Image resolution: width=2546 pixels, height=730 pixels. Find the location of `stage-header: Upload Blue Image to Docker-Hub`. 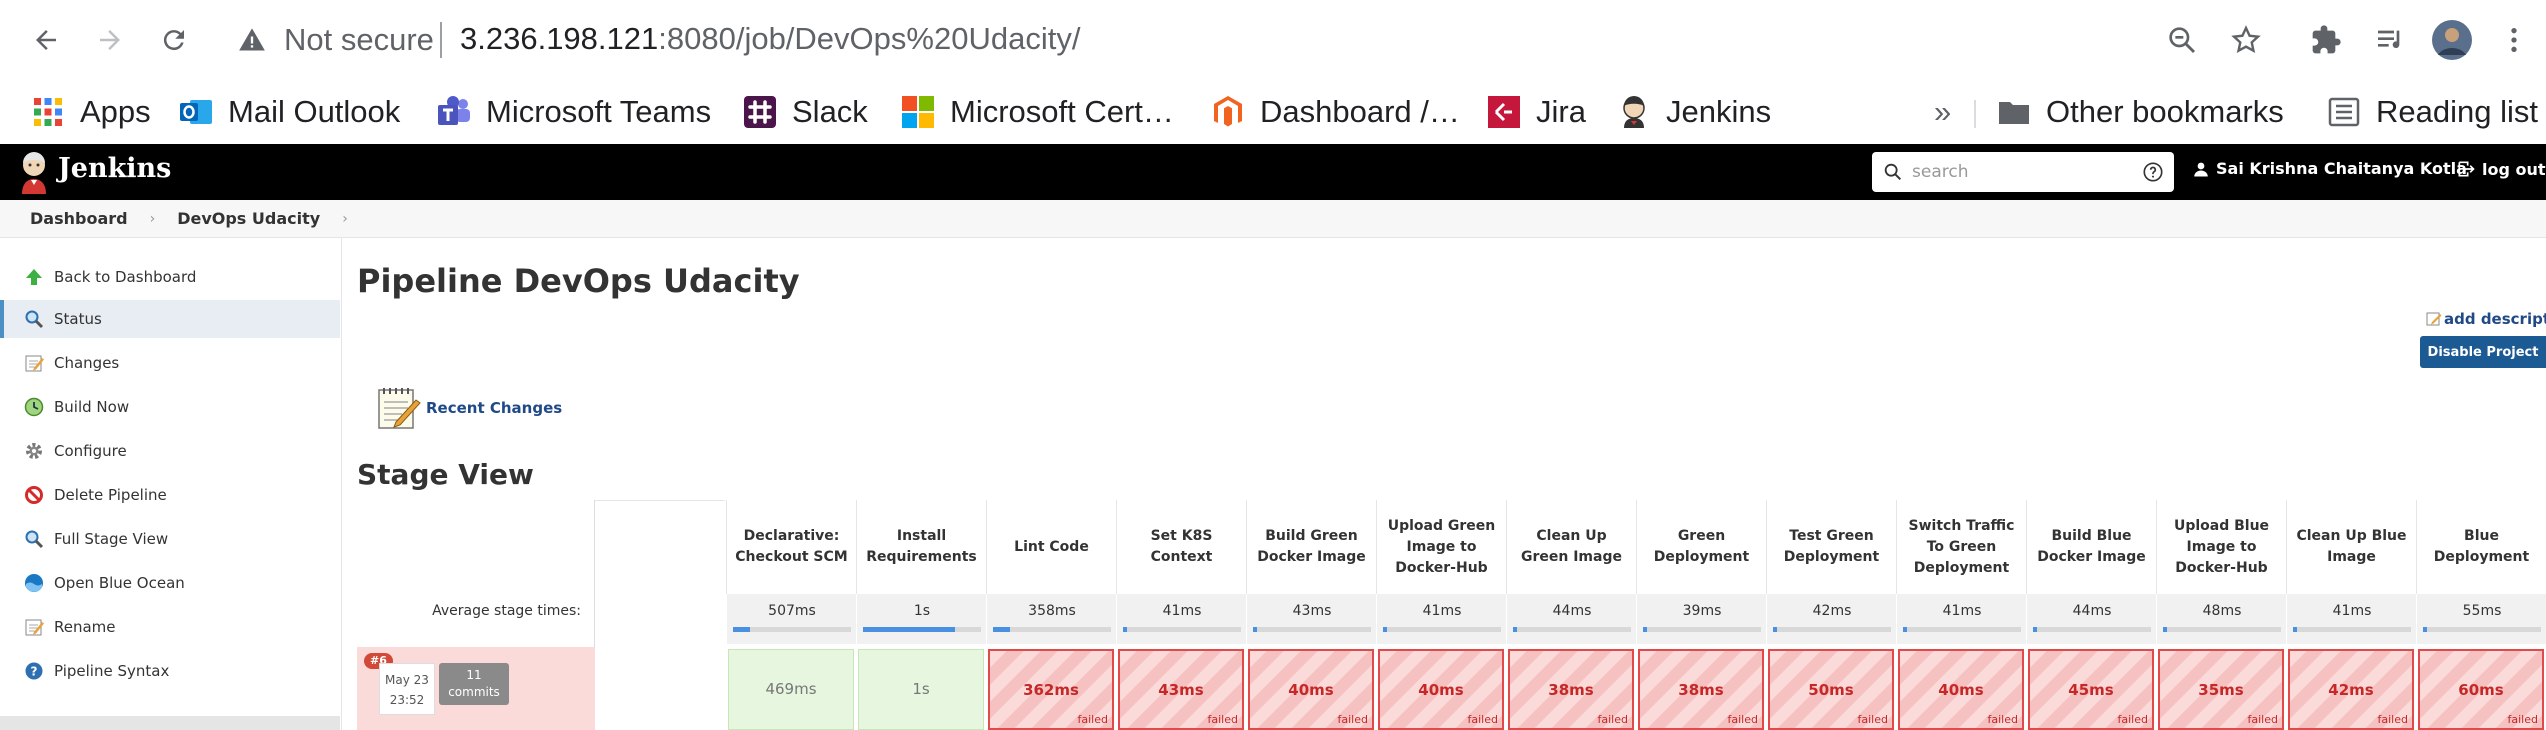

stage-header: Upload Blue Image to Docker-Hub is located at coordinates (2221, 547).